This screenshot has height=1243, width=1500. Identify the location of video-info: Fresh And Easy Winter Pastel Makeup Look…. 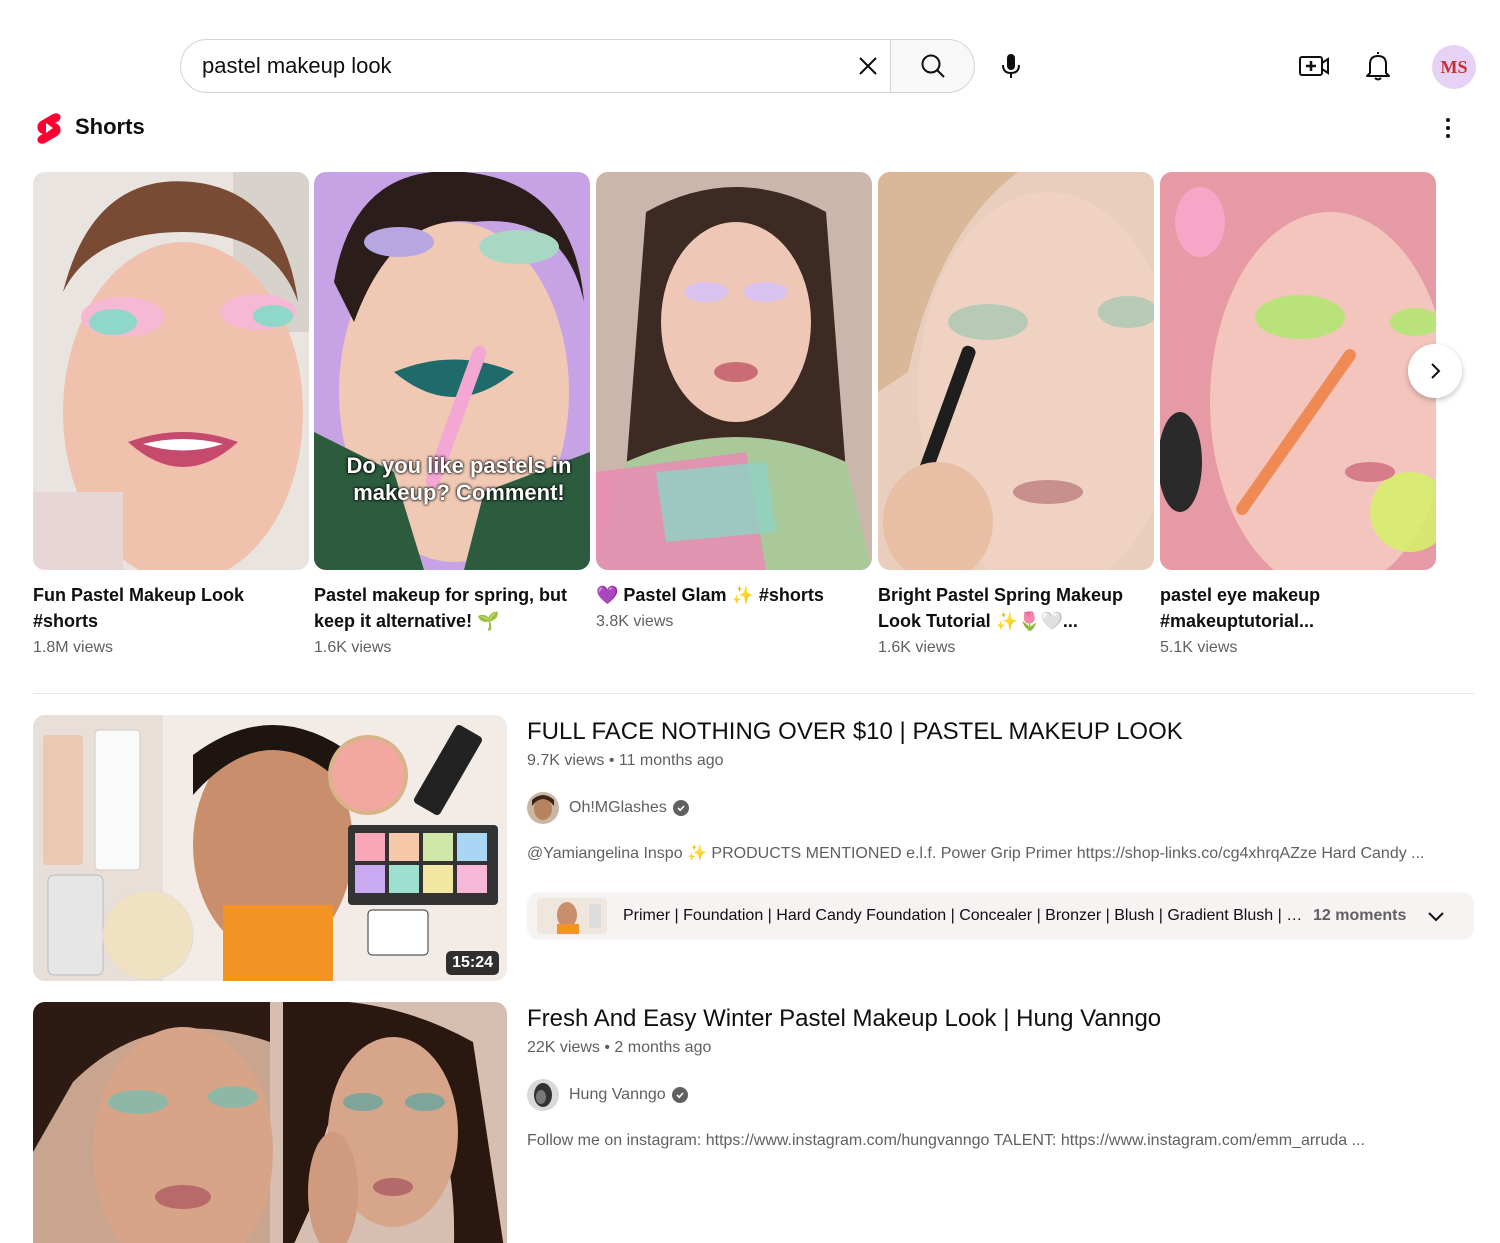
(1000, 1077).